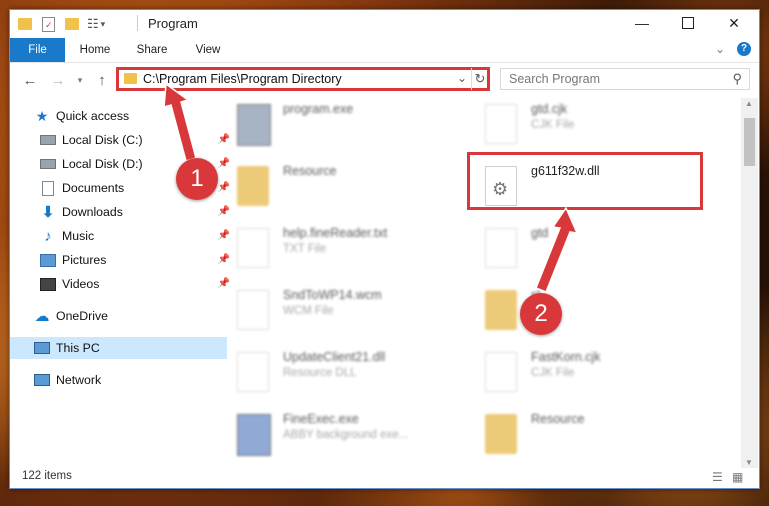 This screenshot has height=506, width=769. Describe the element at coordinates (118, 348) in the screenshot. I see `sidebar-item-this-pc: This PC` at that location.